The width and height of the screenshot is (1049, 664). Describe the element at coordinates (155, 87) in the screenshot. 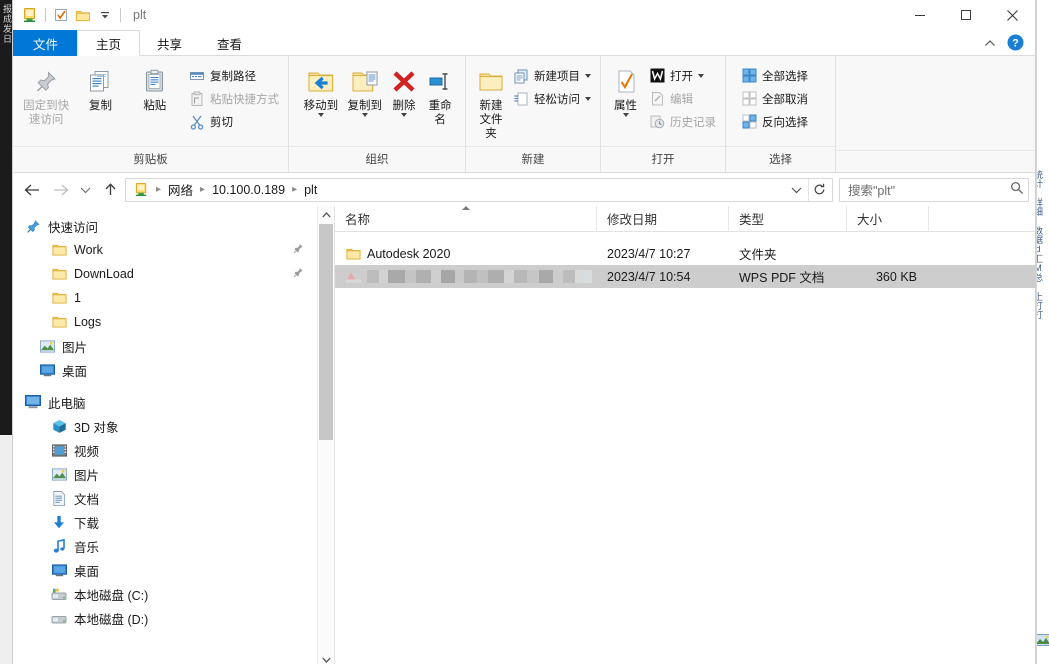

I see `paste-button: 粘贴` at that location.